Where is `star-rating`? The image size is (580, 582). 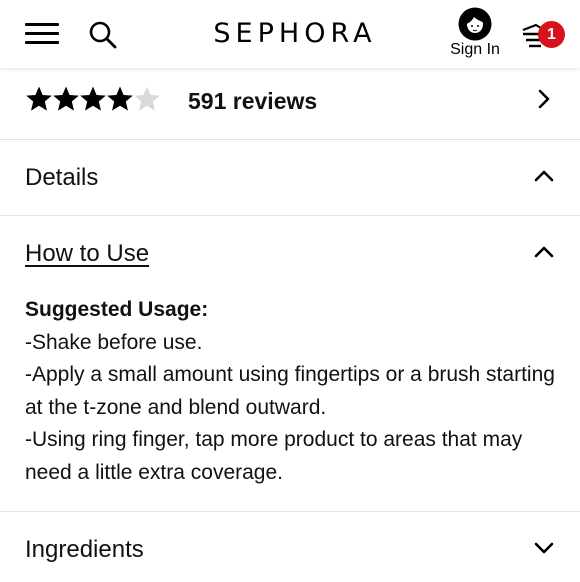
star-rating is located at coordinates (92, 100).